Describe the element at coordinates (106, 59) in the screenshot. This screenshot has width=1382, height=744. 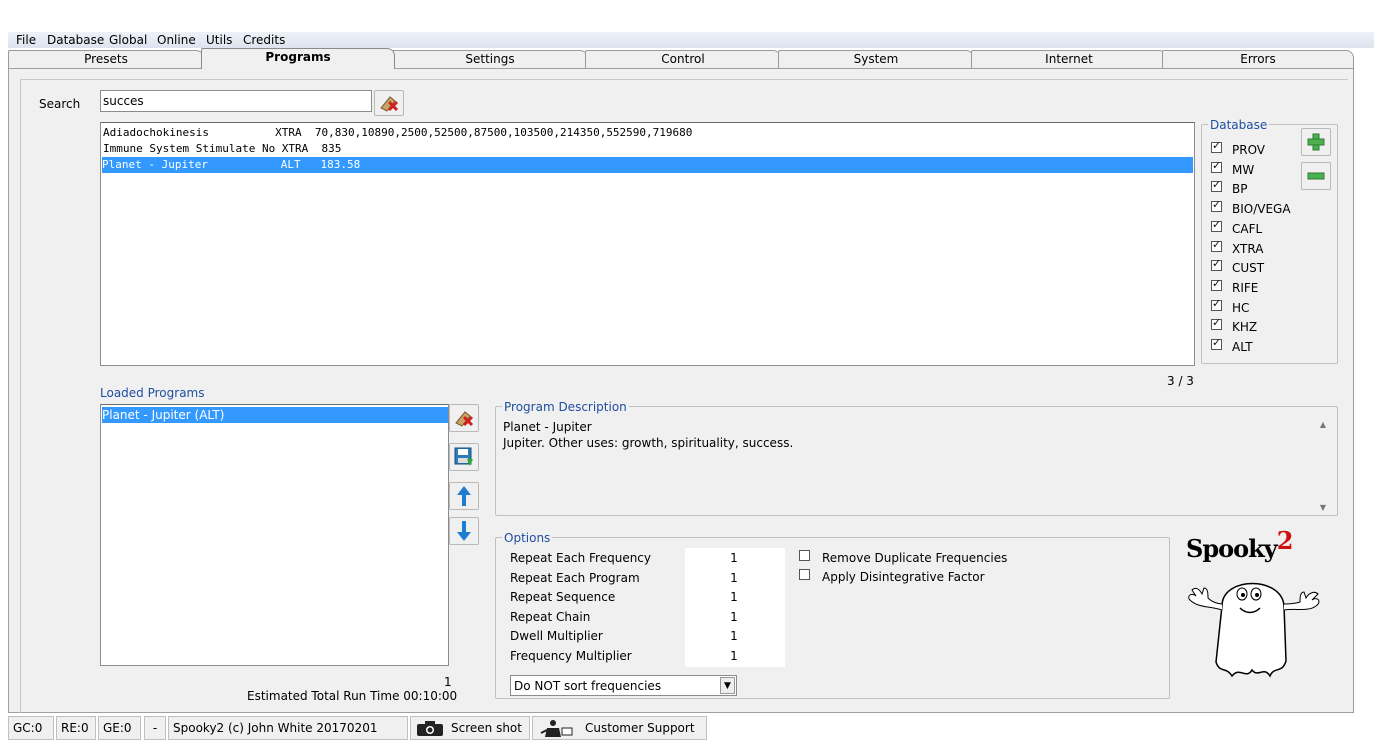
I see `tab-presets: Presets` at that location.